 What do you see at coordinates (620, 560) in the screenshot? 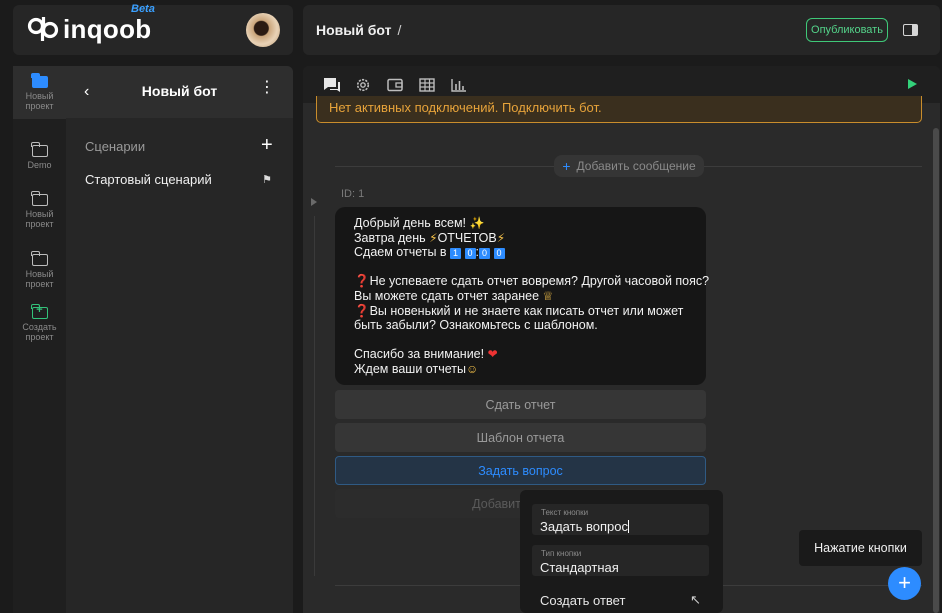
I see `button-type-select: Тип кнопки Стандартная` at bounding box center [620, 560].